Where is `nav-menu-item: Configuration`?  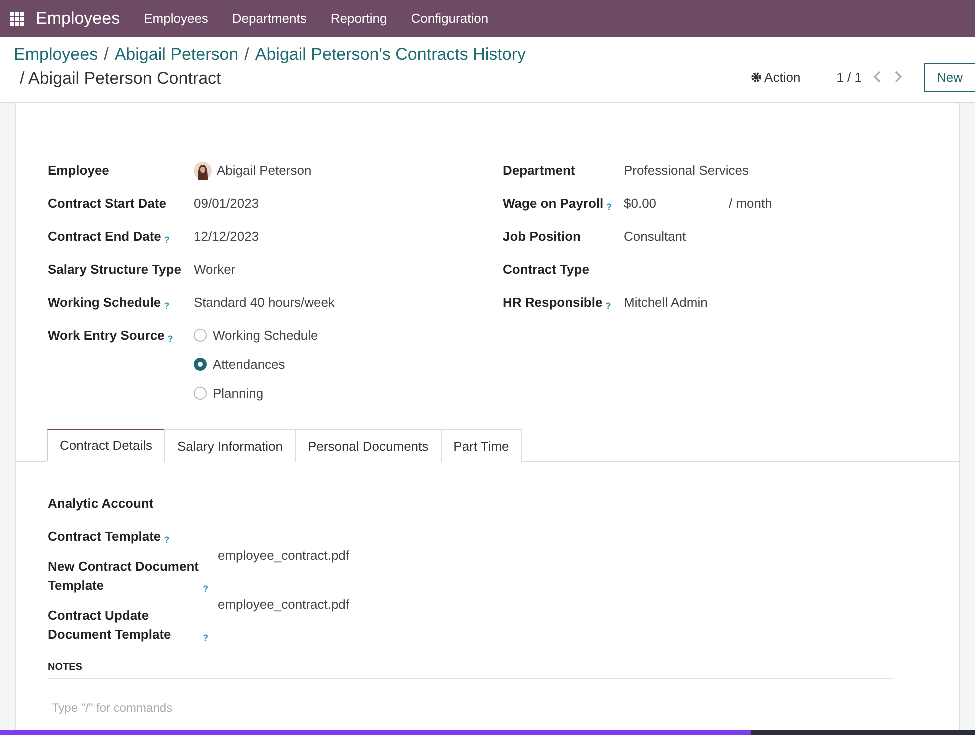 nav-menu-item: Configuration is located at coordinates (450, 18).